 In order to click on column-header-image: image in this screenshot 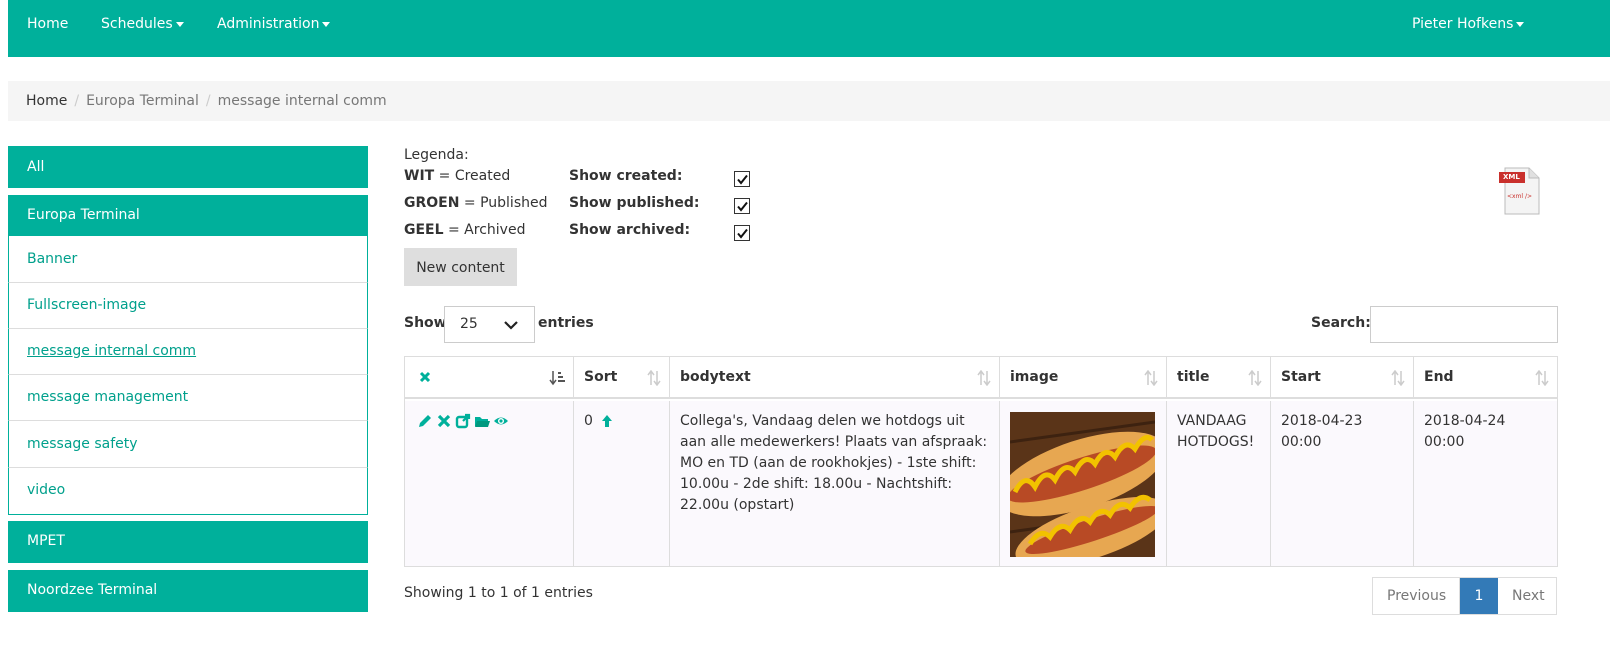, I will do `click(1083, 378)`.